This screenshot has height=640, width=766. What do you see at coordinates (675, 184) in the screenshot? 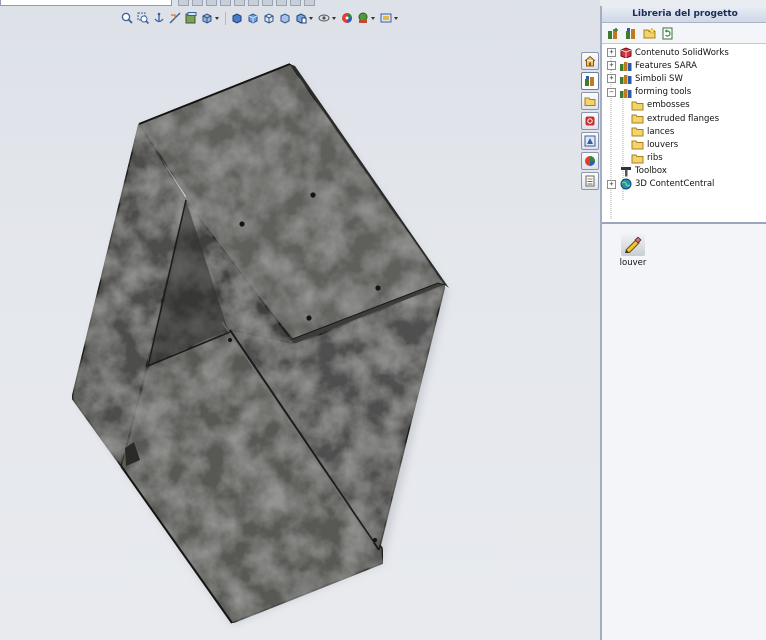
I see `tree-item-label: 3D ContentCentral` at bounding box center [675, 184].